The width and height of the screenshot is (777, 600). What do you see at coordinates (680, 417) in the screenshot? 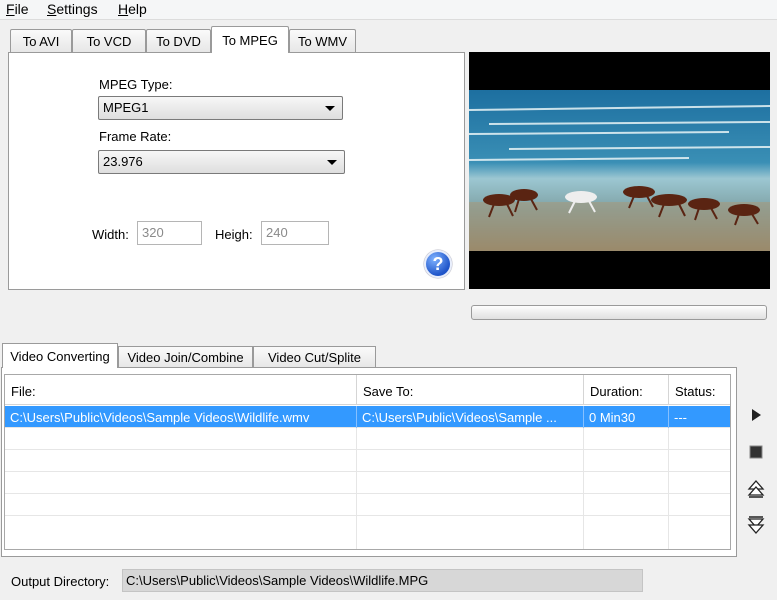
I see `cell-status: ---` at bounding box center [680, 417].